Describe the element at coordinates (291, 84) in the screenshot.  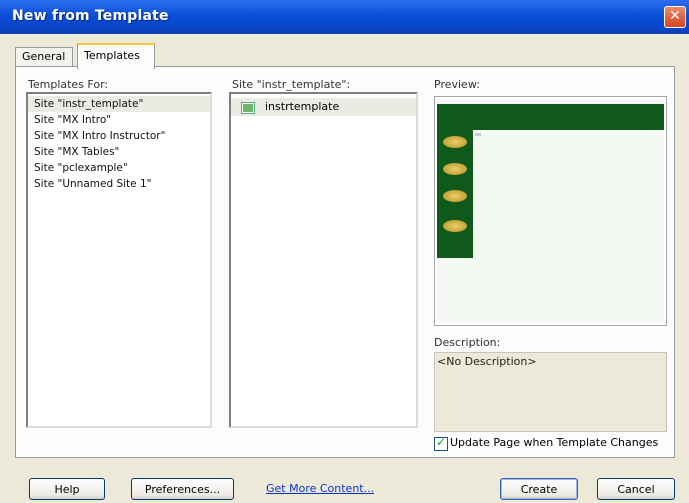
I see `site-templates-label: Site "instr_template":` at that location.